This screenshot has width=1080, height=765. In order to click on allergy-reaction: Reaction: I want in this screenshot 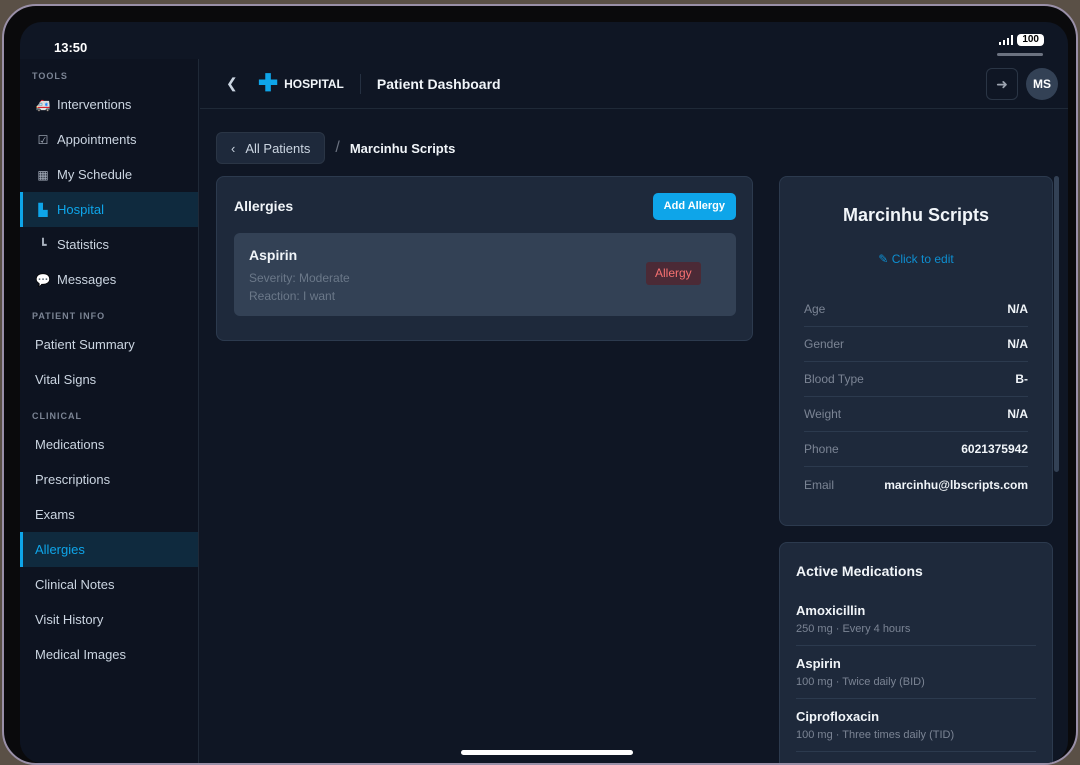, I will do `click(292, 296)`.